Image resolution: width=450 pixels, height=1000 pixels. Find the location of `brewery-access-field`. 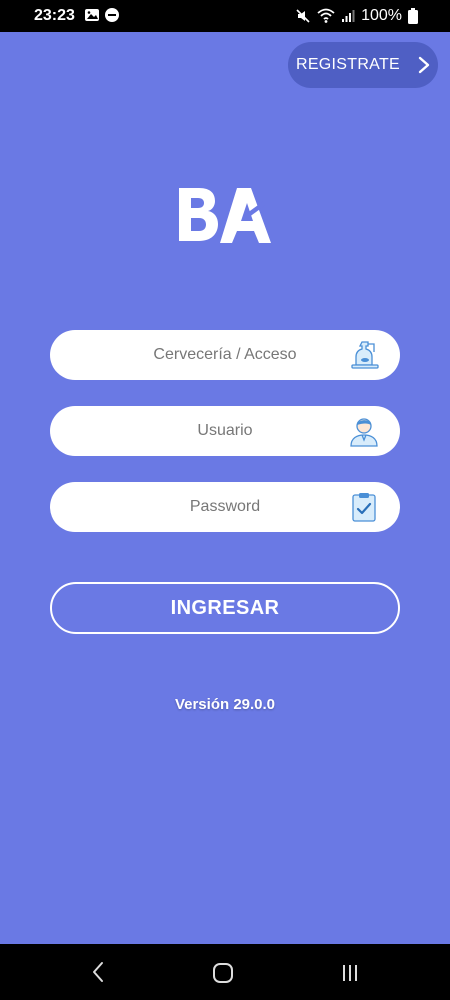

brewery-access-field is located at coordinates (225, 355).